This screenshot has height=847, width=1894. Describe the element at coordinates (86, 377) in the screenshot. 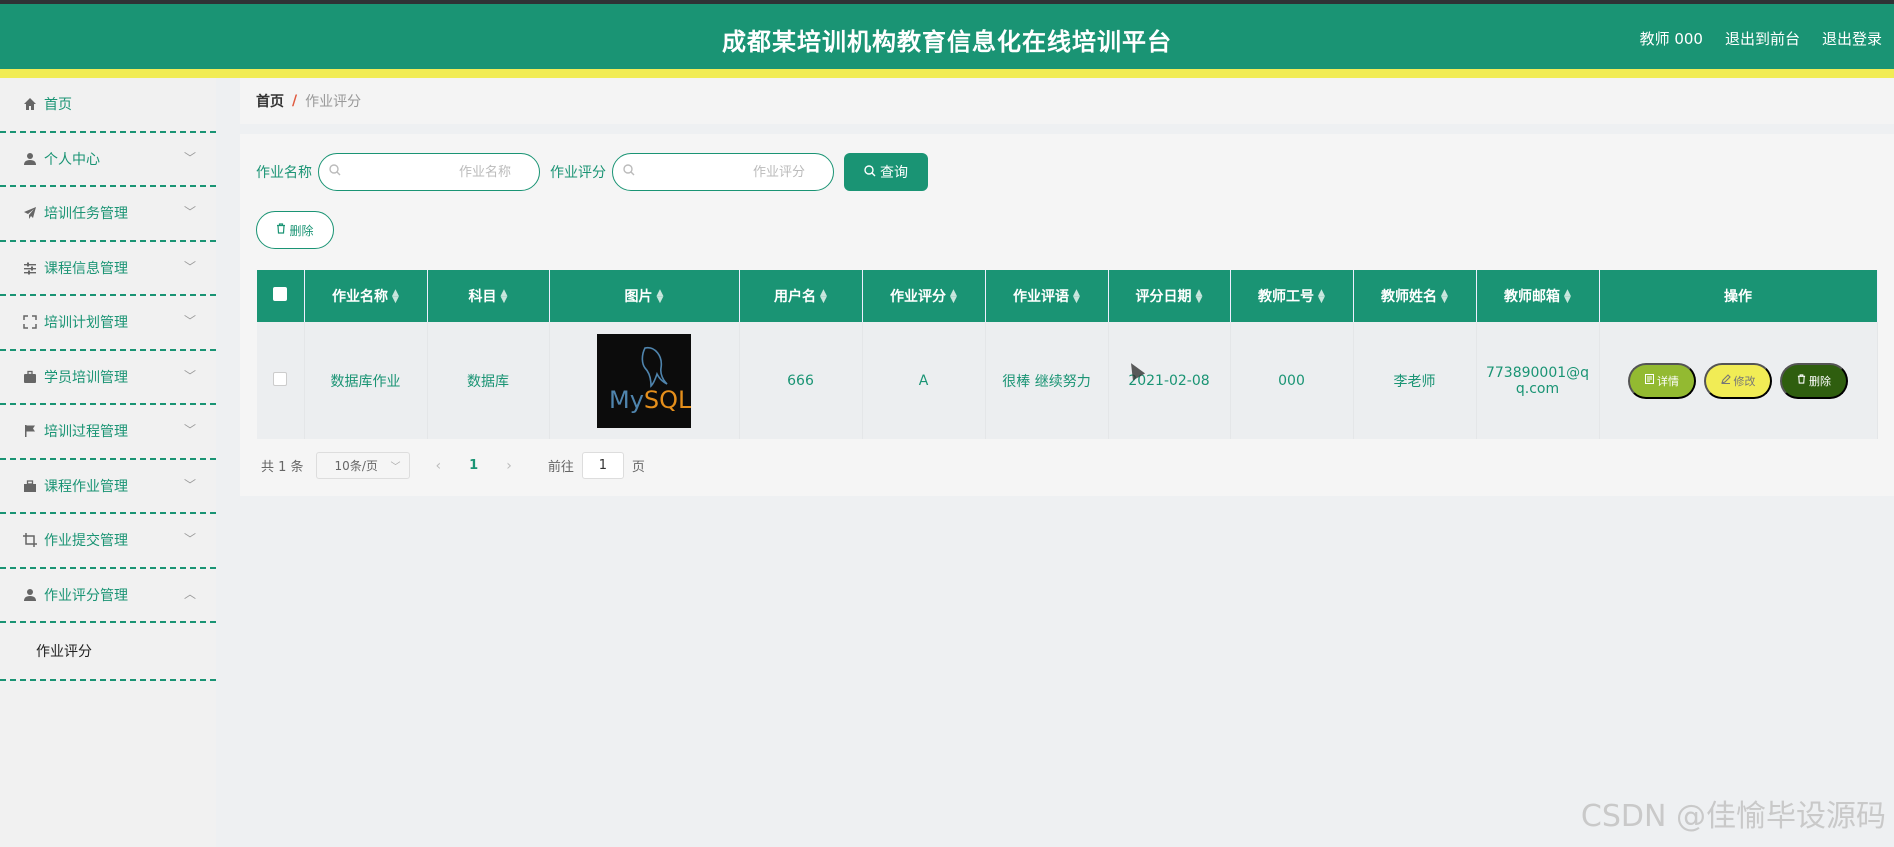

I see `sidebar-item-label: 学员培训管理` at that location.